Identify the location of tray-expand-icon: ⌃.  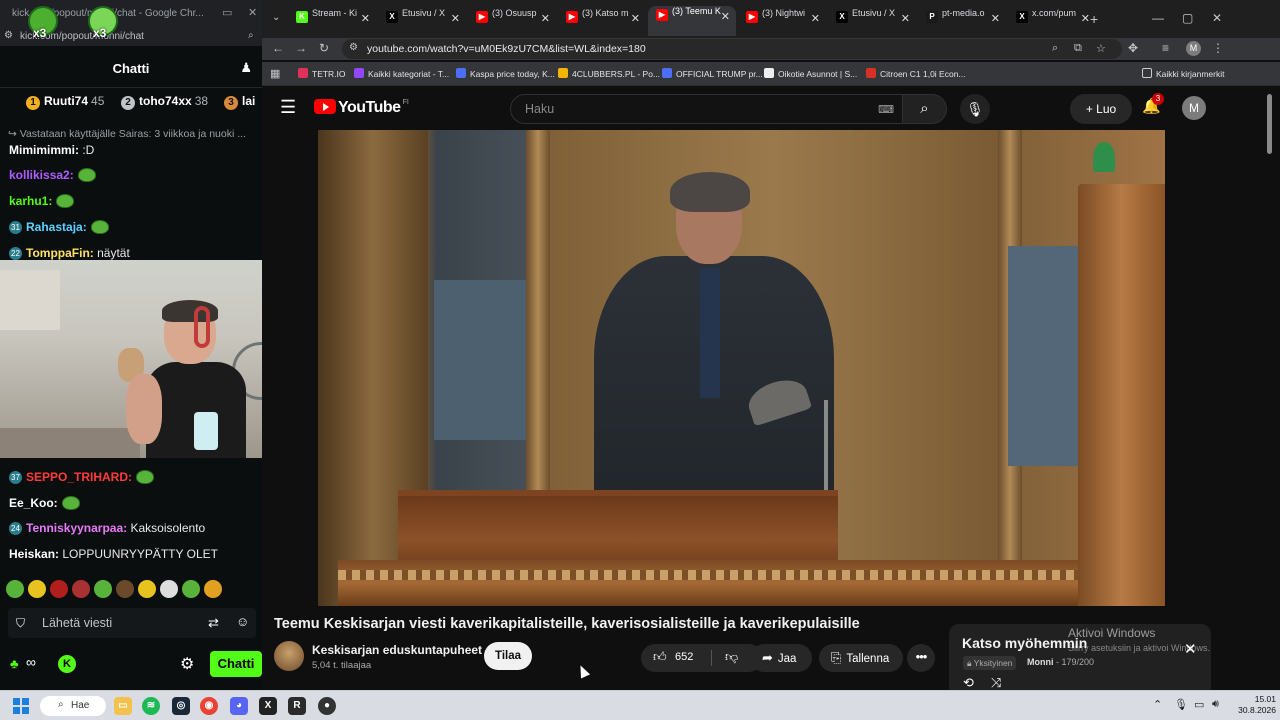
(1157, 704).